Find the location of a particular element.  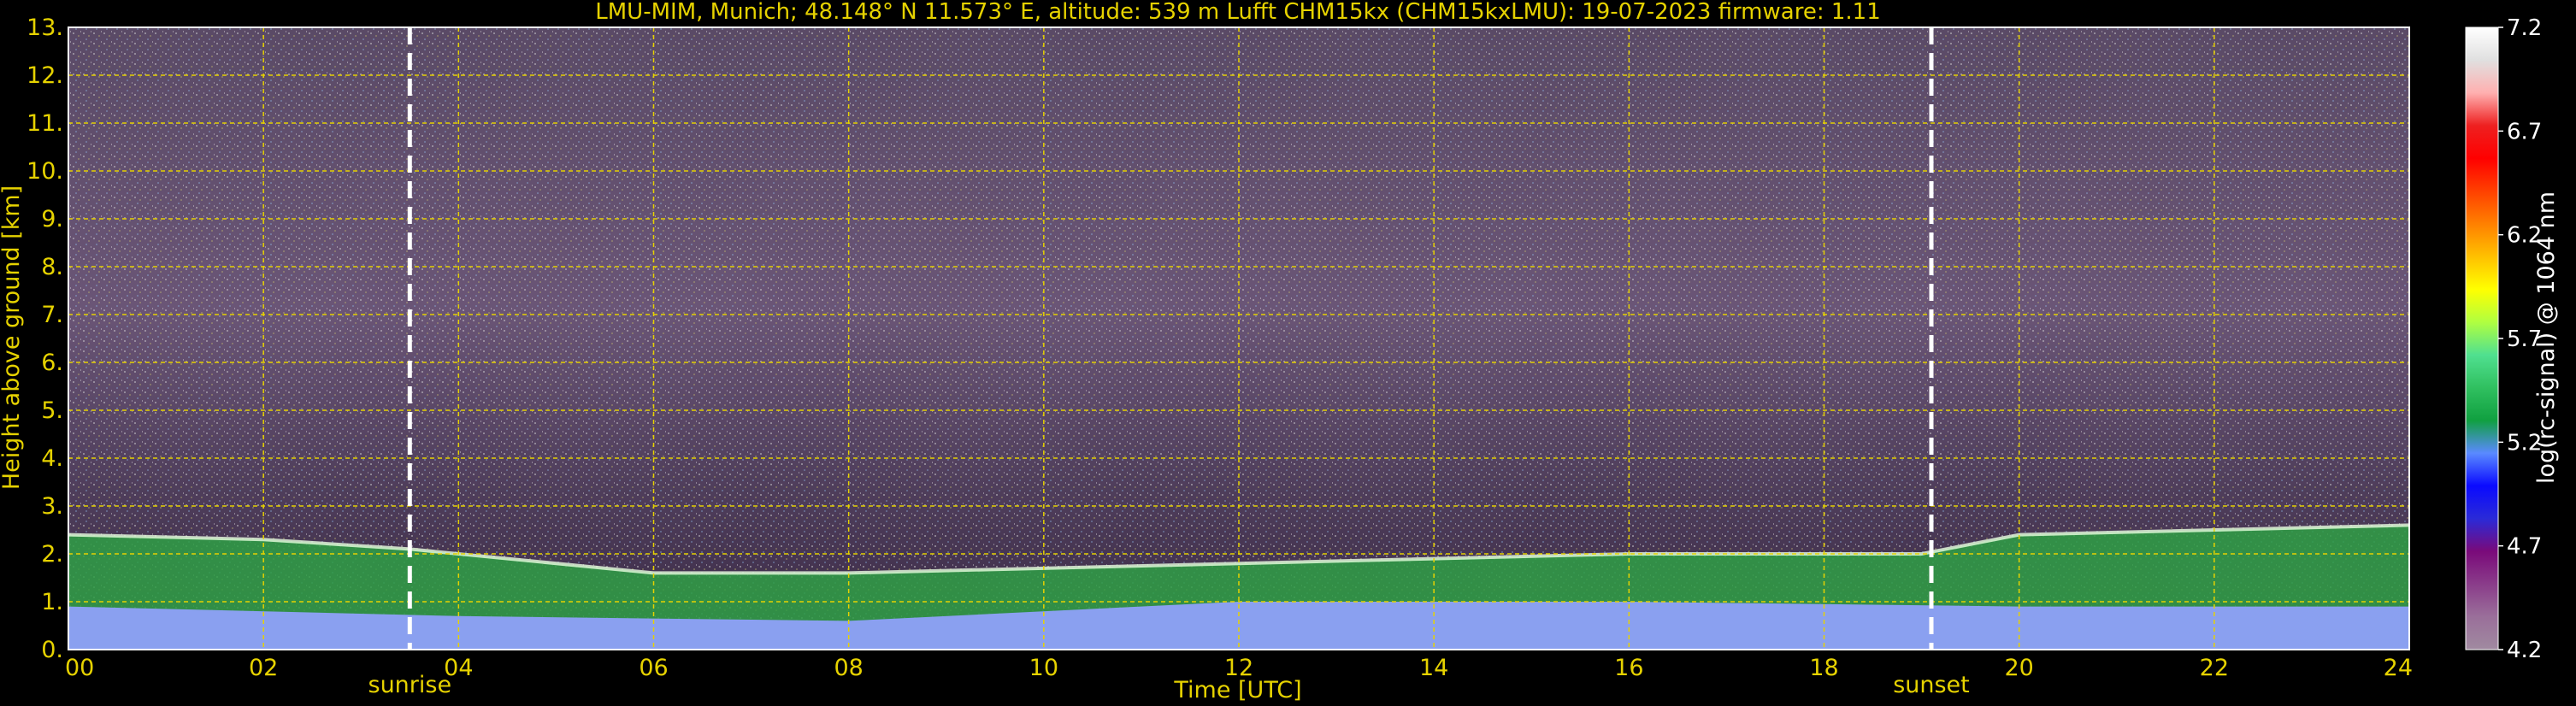

y-tick-label: 12. is located at coordinates (45, 75).